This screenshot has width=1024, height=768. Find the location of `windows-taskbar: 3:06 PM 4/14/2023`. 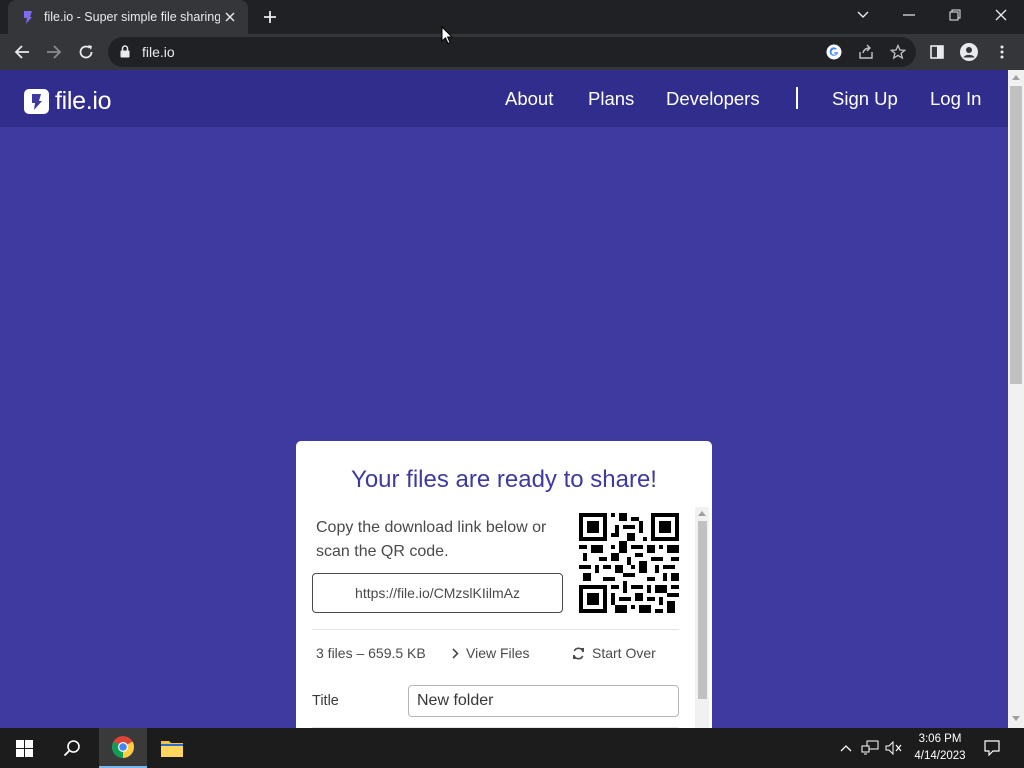

windows-taskbar: 3:06 PM 4/14/2023 is located at coordinates (512, 748).